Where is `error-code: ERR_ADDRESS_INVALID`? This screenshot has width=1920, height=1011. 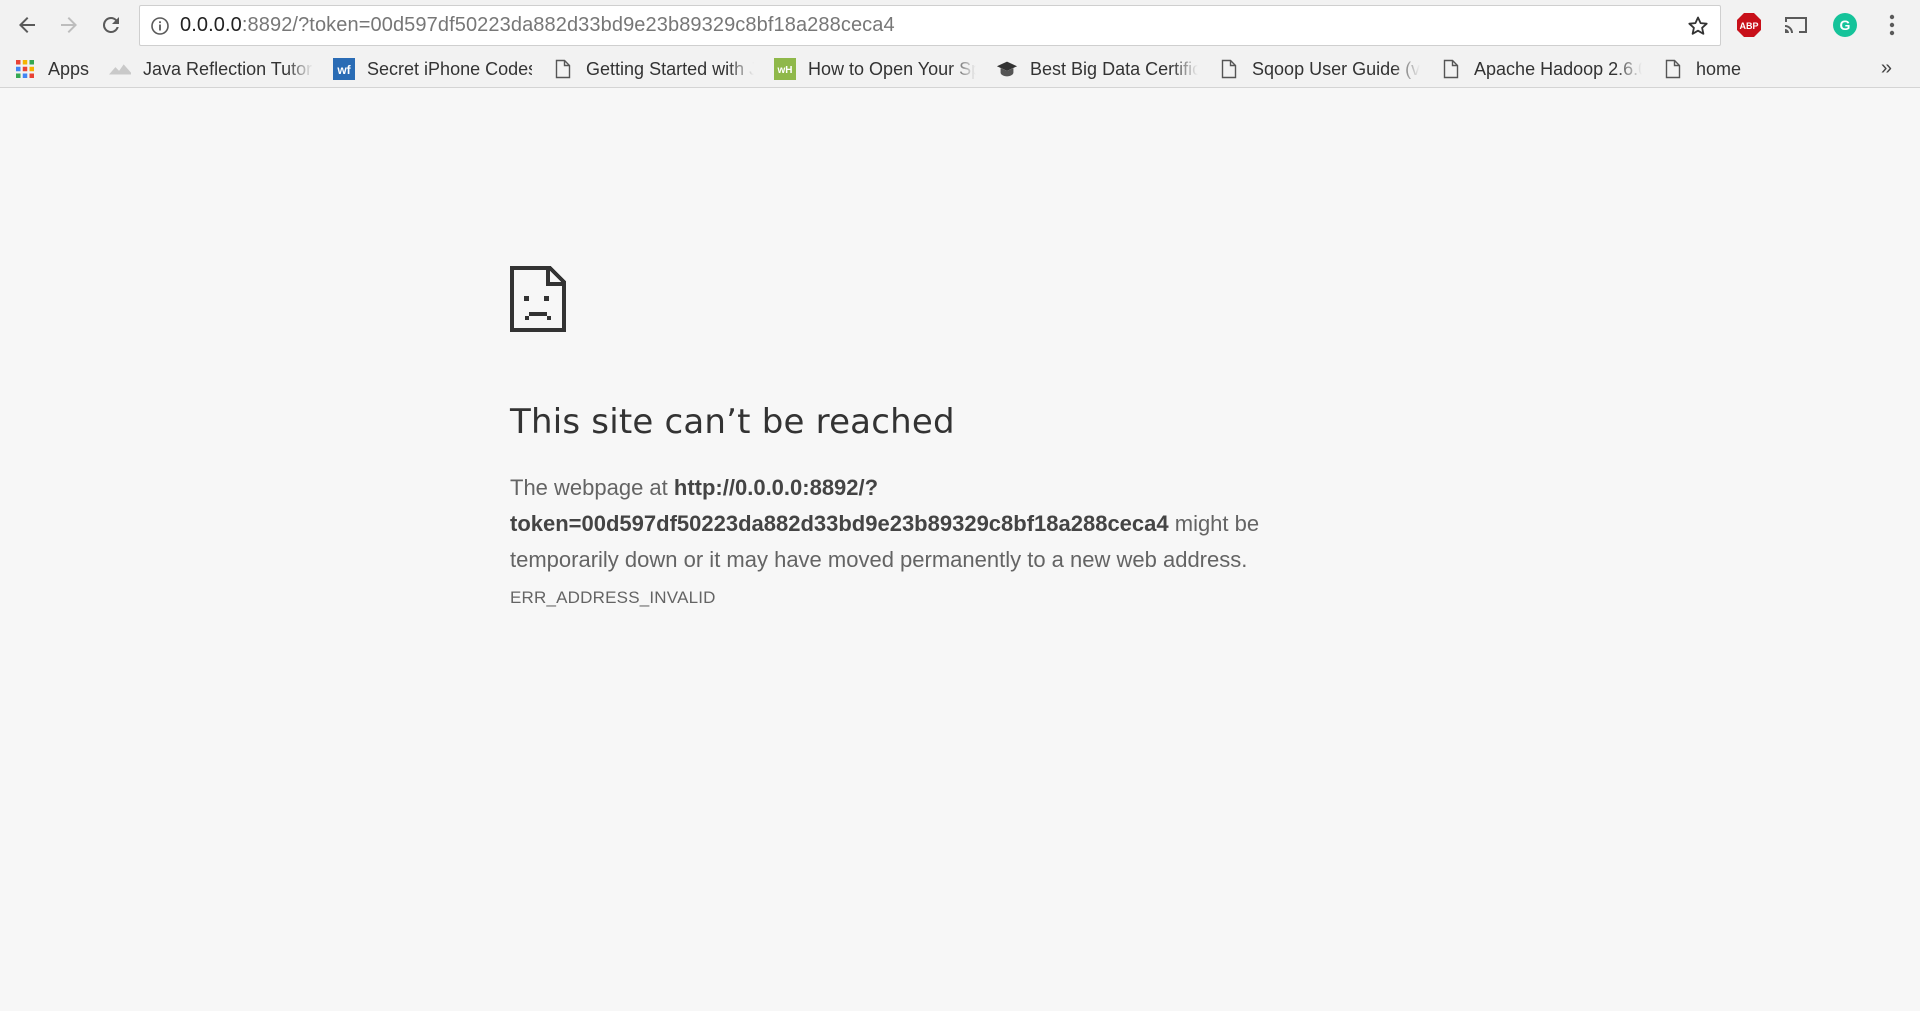
error-code: ERR_ADDRESS_INVALID is located at coordinates (613, 597).